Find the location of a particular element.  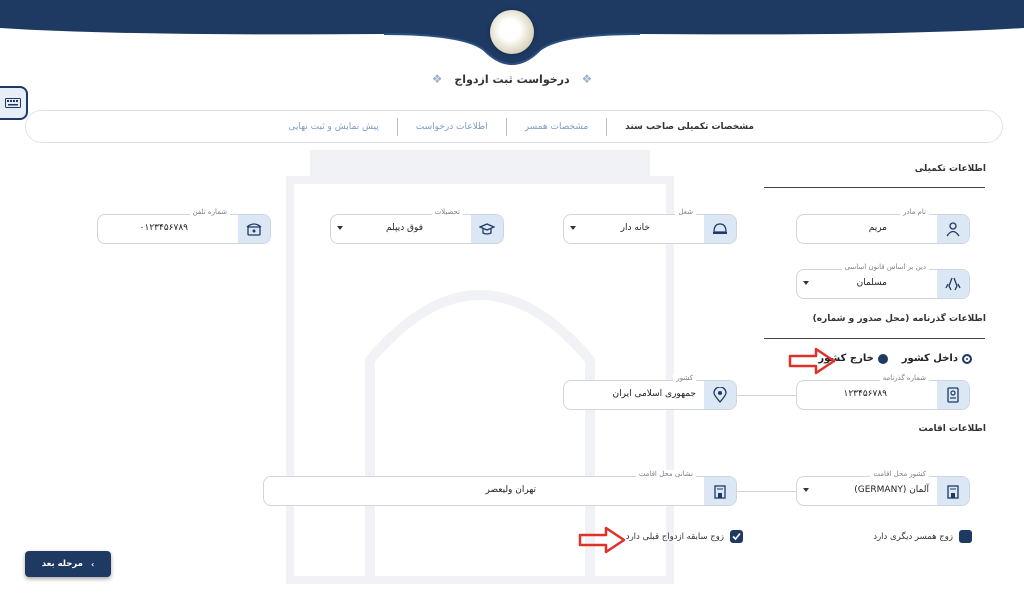

passport-icon is located at coordinates (953, 395).